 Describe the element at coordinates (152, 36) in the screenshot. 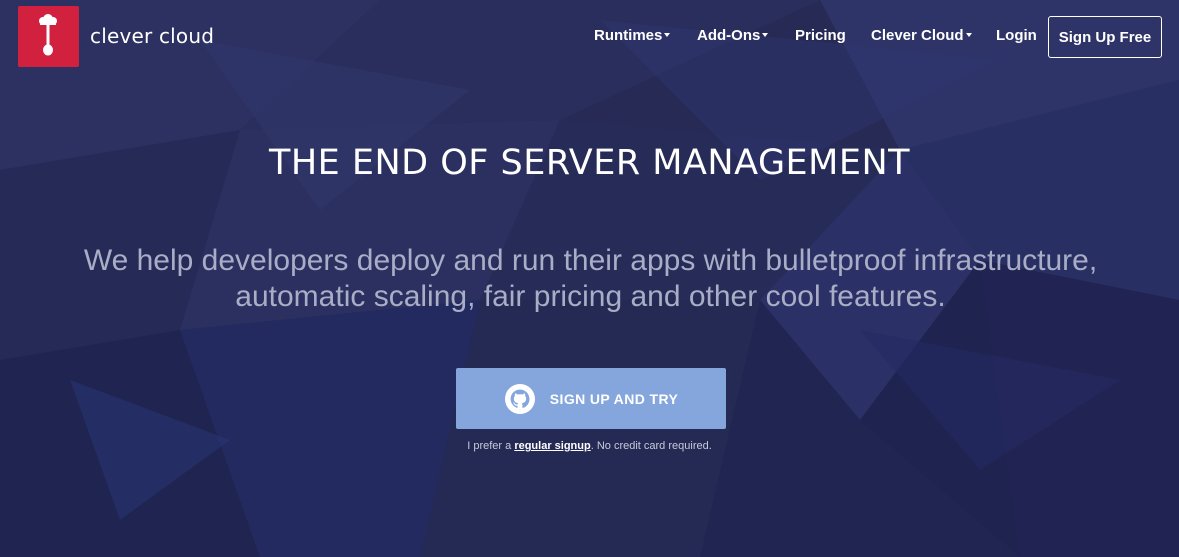

I see `brand-name: clever cloud` at that location.